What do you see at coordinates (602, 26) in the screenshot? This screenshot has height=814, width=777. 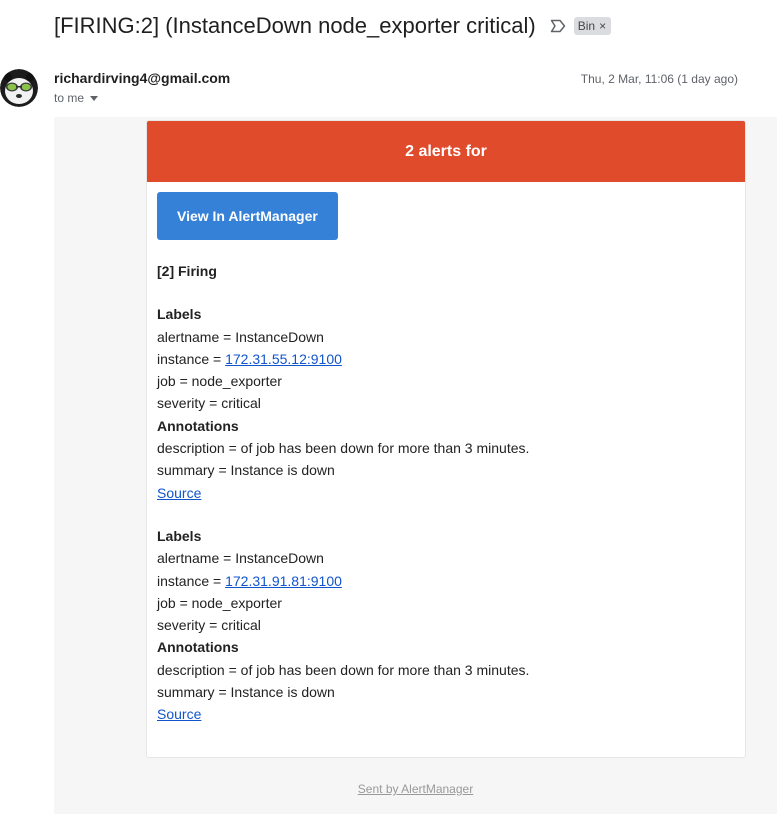 I see `remove-label-icon: ×` at bounding box center [602, 26].